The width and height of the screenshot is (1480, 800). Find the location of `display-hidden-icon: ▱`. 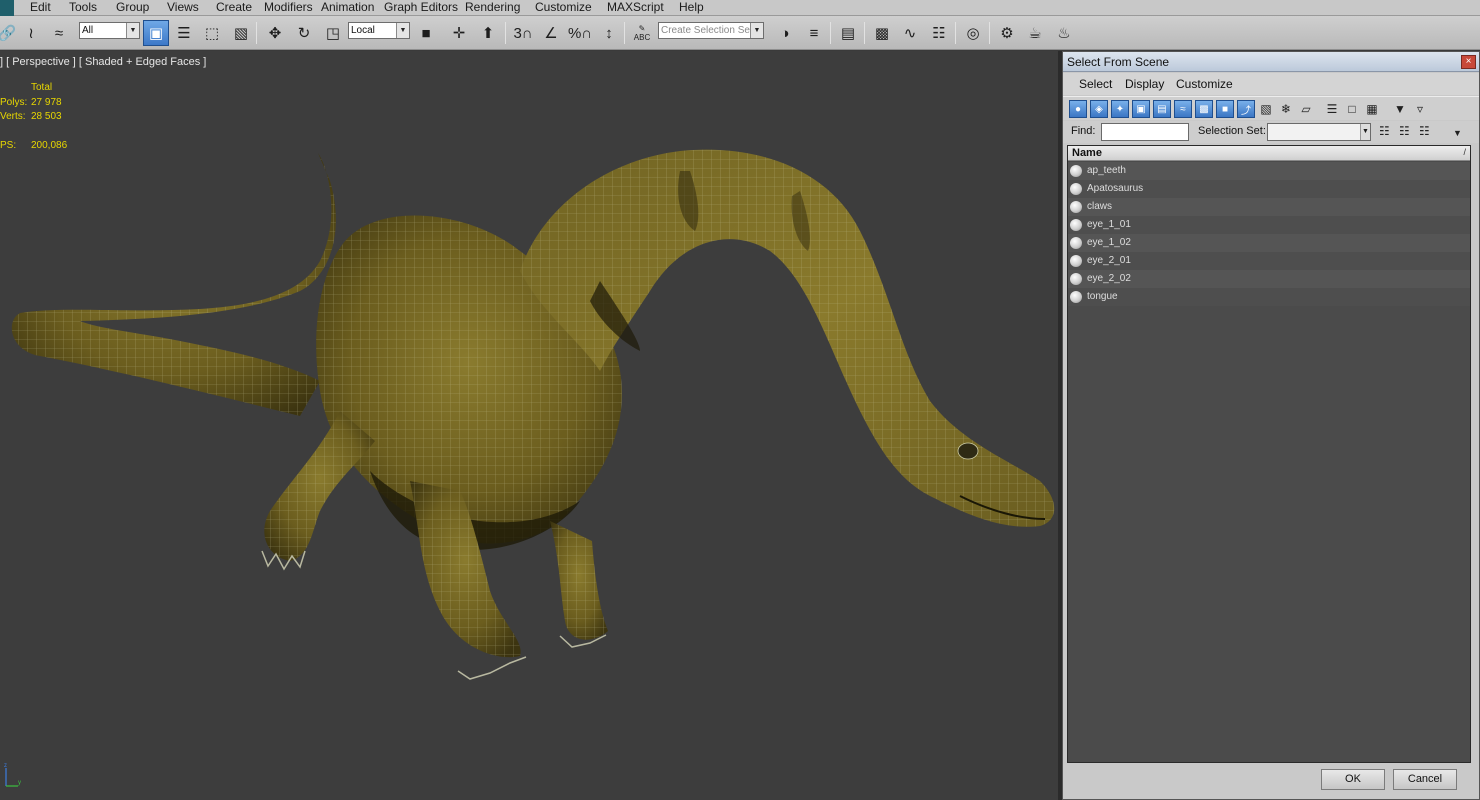

display-hidden-icon: ▱ is located at coordinates (1306, 109).